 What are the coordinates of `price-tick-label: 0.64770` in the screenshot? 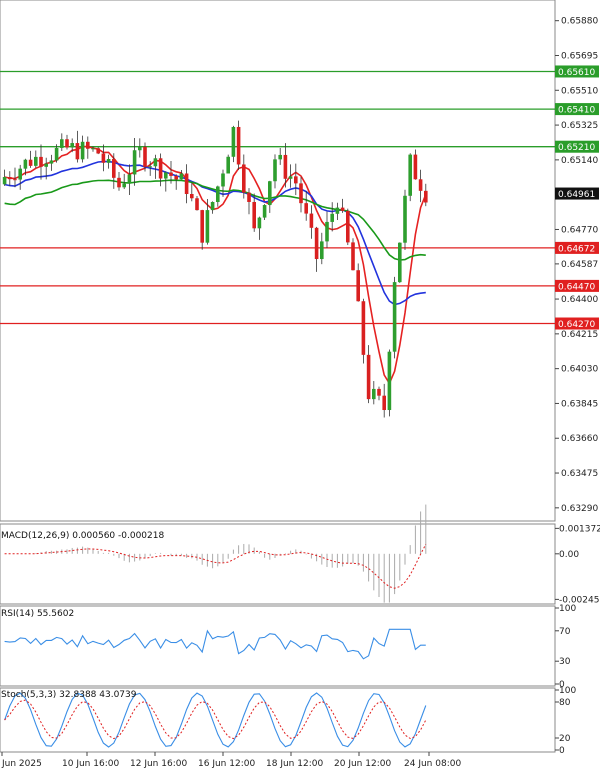 It's located at (579, 230).